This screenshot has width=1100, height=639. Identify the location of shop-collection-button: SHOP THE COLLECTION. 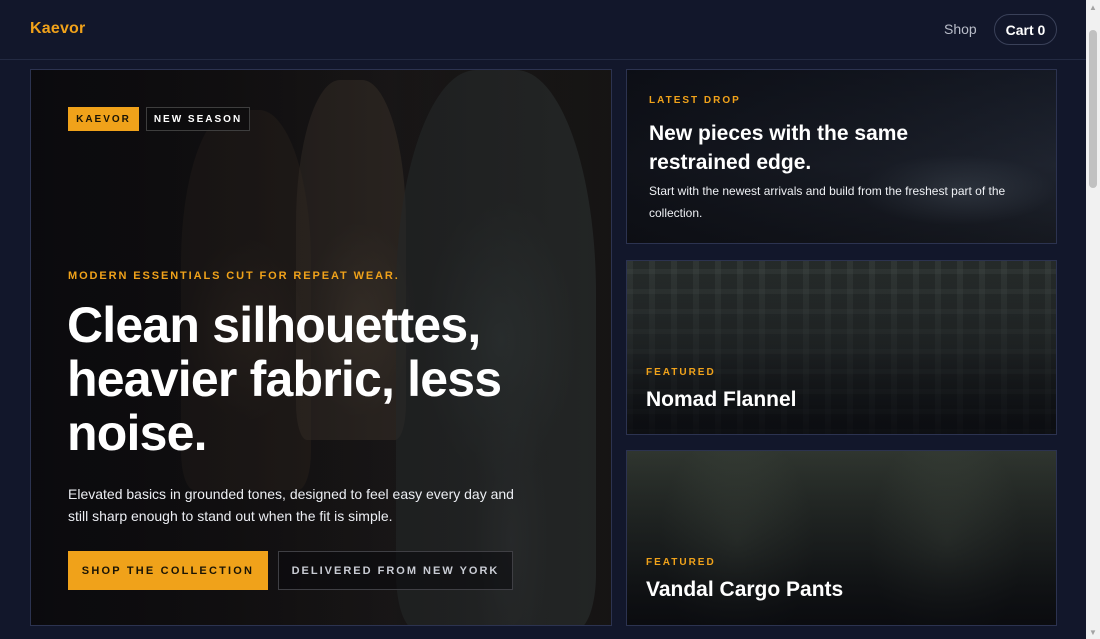
(168, 570).